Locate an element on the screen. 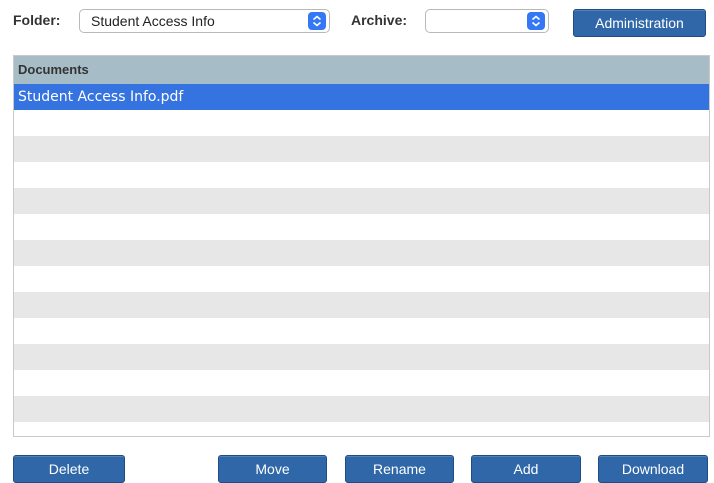  archive-select is located at coordinates (487, 21).